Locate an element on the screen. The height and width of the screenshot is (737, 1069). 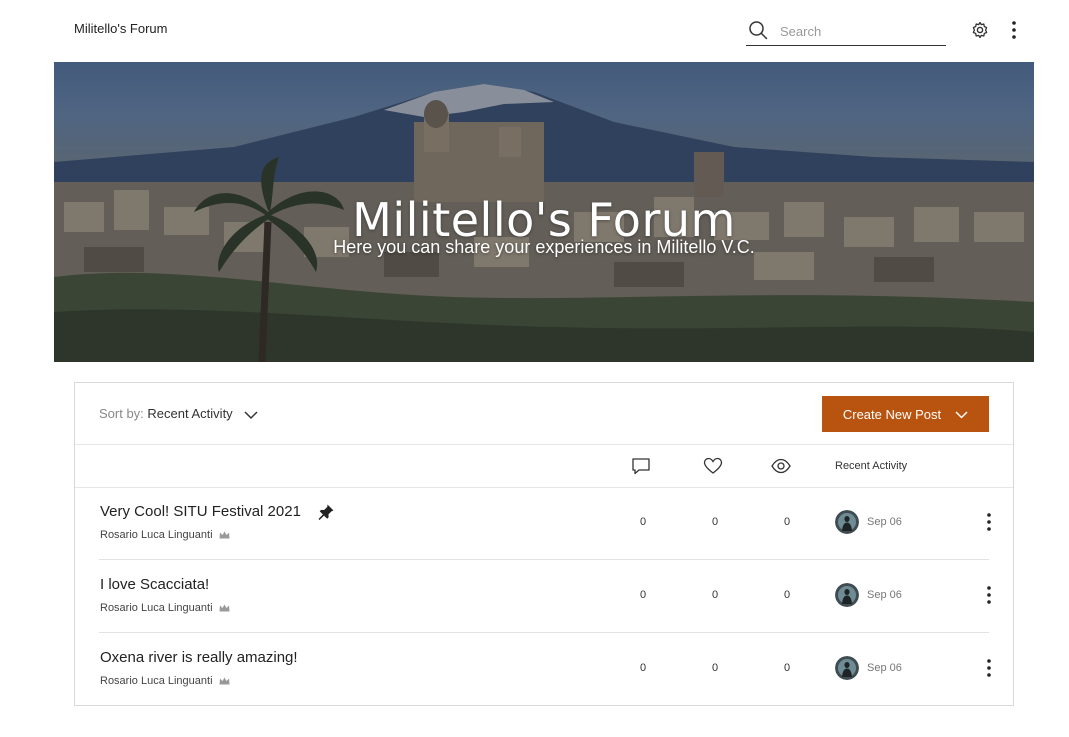
post-title: I love Scacciata! is located at coordinates (154, 584).